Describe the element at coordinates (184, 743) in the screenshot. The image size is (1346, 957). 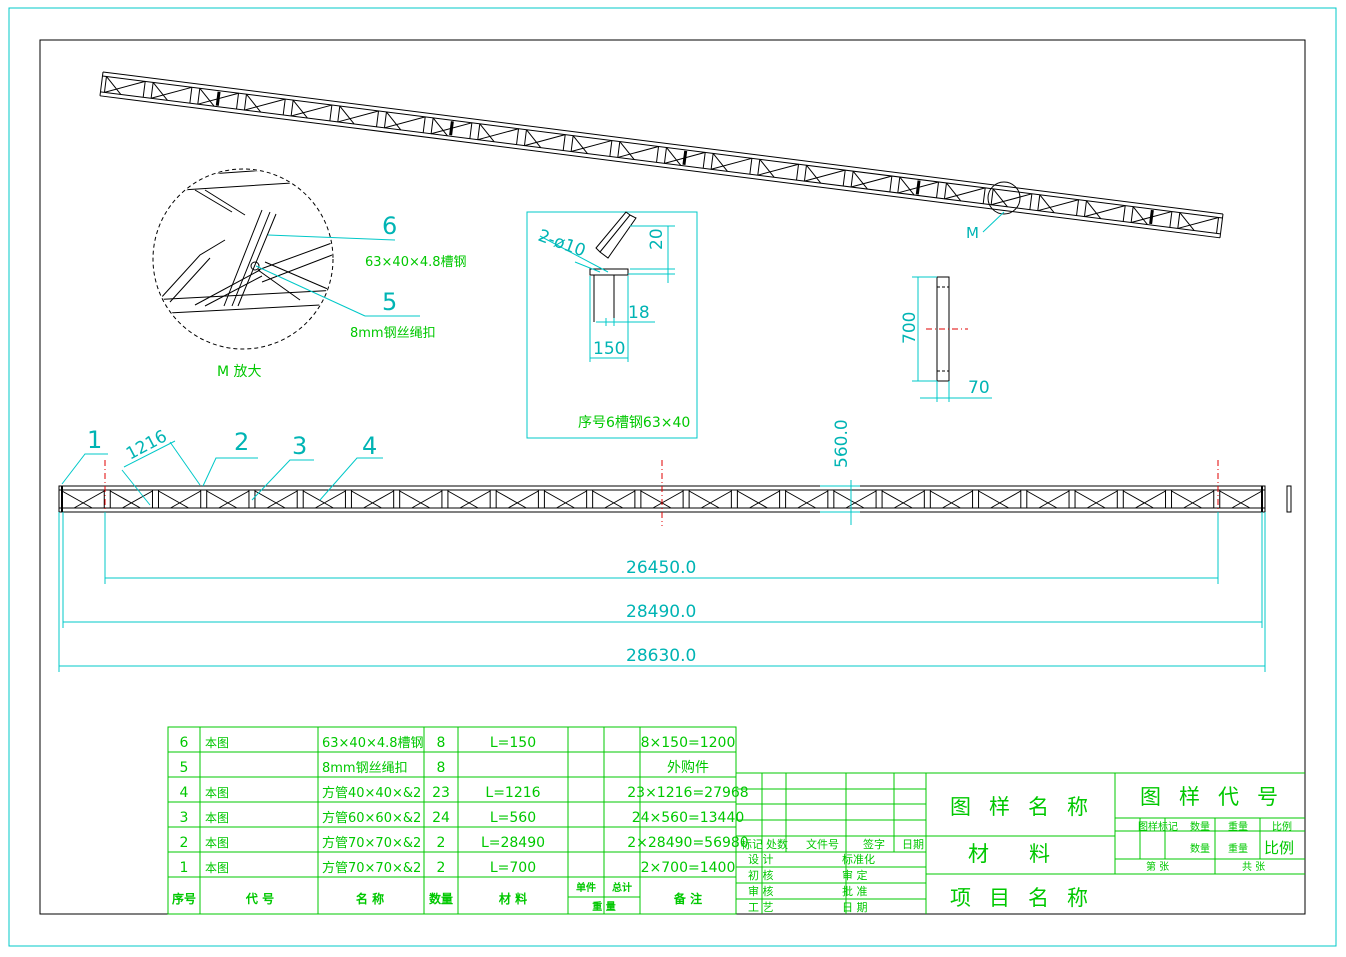
I see `bom-cell-no: 6` at that location.